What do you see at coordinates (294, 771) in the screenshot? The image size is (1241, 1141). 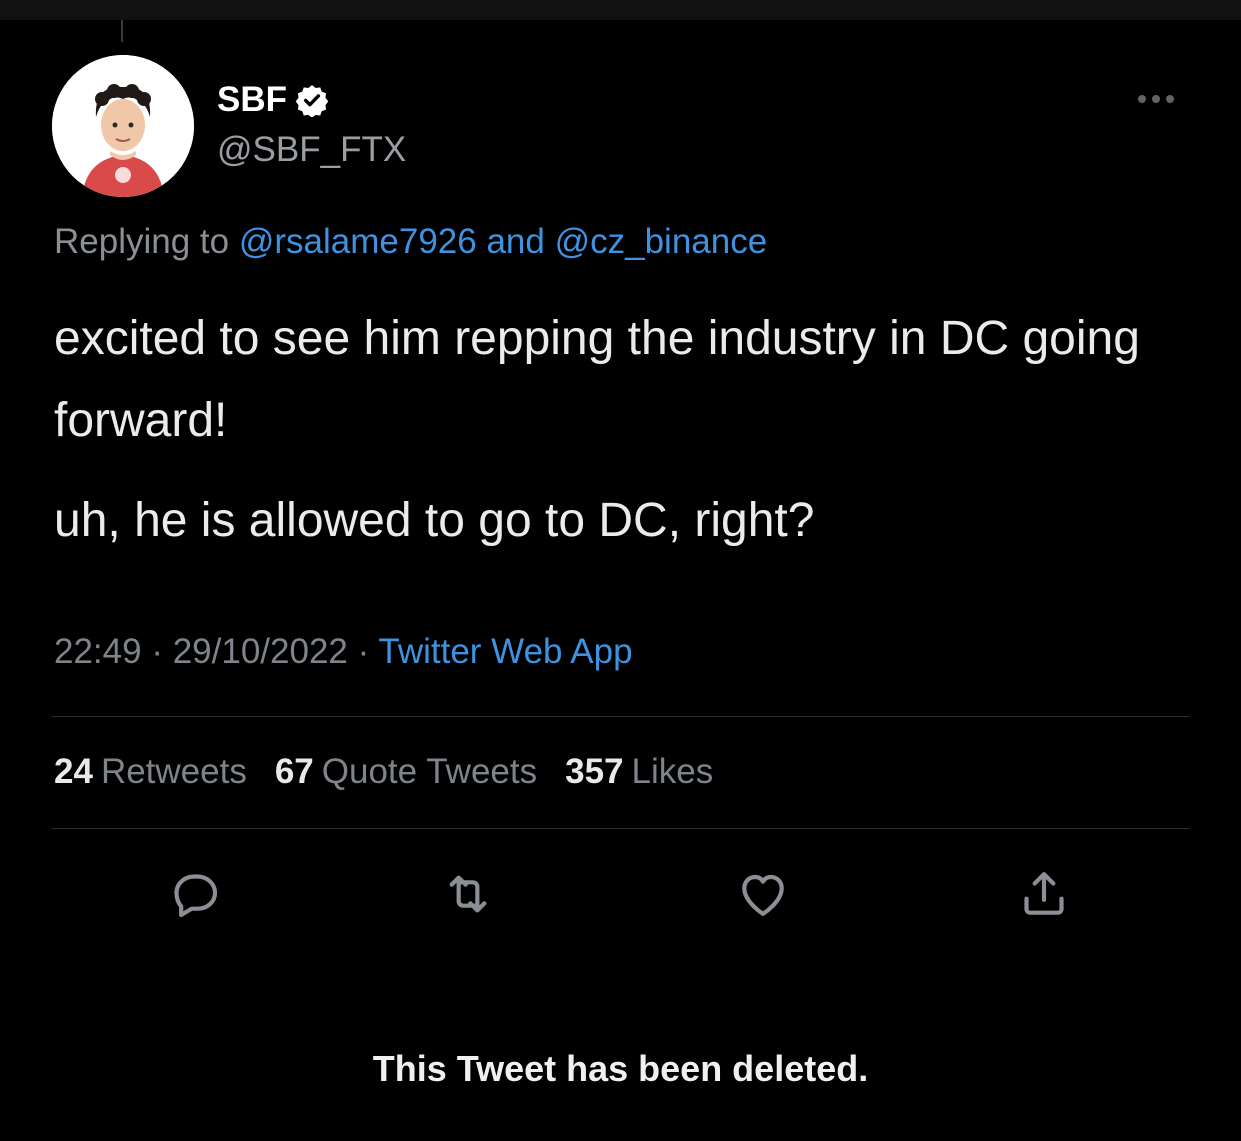 I see `quote-tweets-count: 67` at bounding box center [294, 771].